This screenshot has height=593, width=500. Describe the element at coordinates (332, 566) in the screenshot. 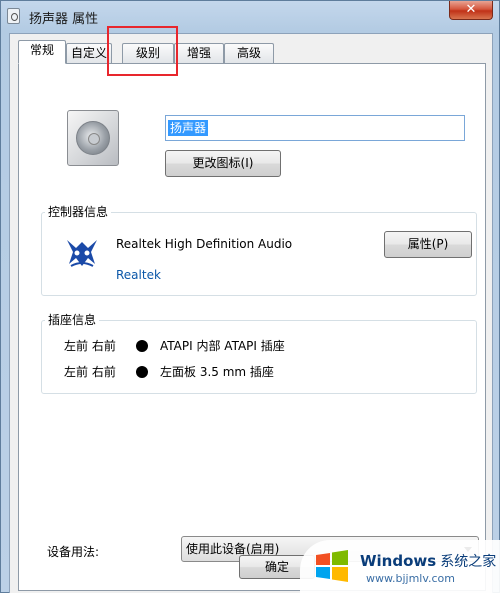

I see `windows-logo-icon` at that location.